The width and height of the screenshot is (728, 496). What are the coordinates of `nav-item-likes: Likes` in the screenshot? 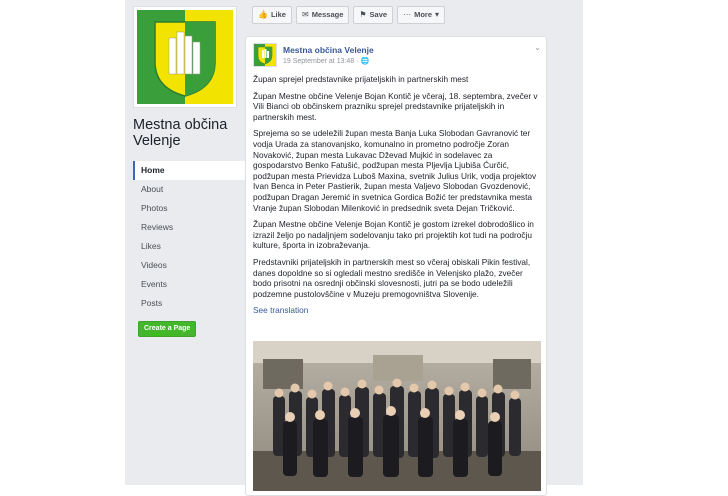 It's located at (189, 246).